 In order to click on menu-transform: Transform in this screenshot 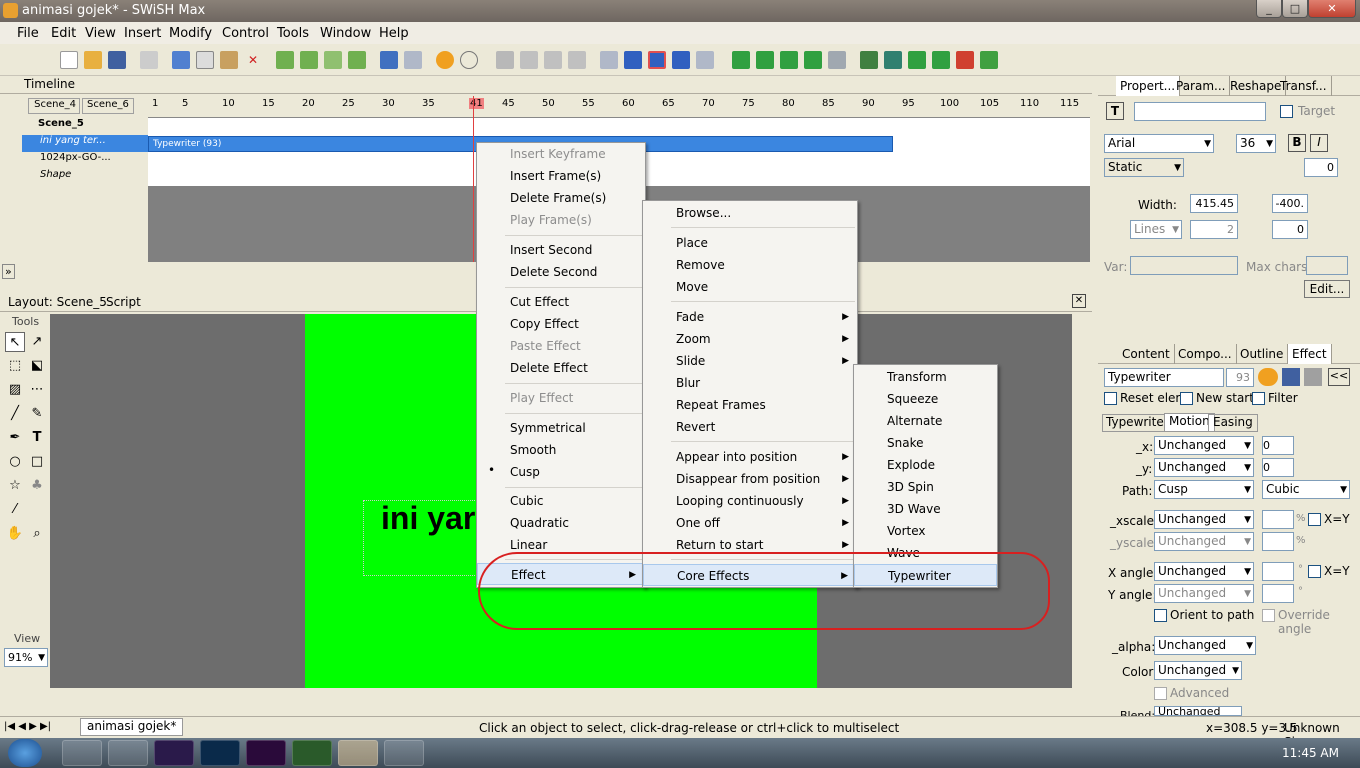, I will do `click(925, 377)`.